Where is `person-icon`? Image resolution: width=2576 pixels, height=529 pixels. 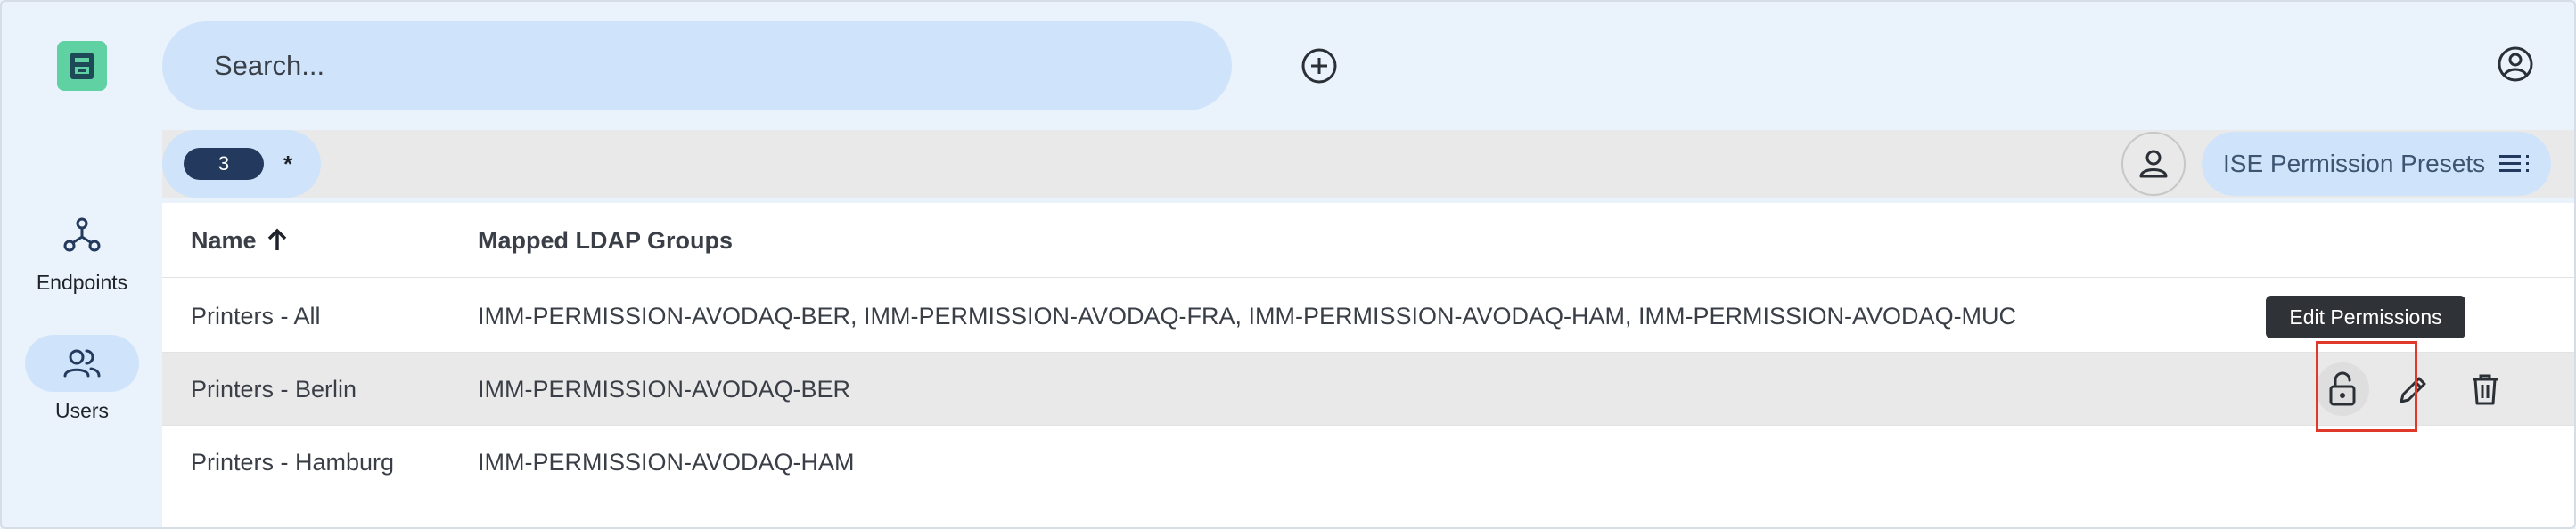 person-icon is located at coordinates (2153, 164).